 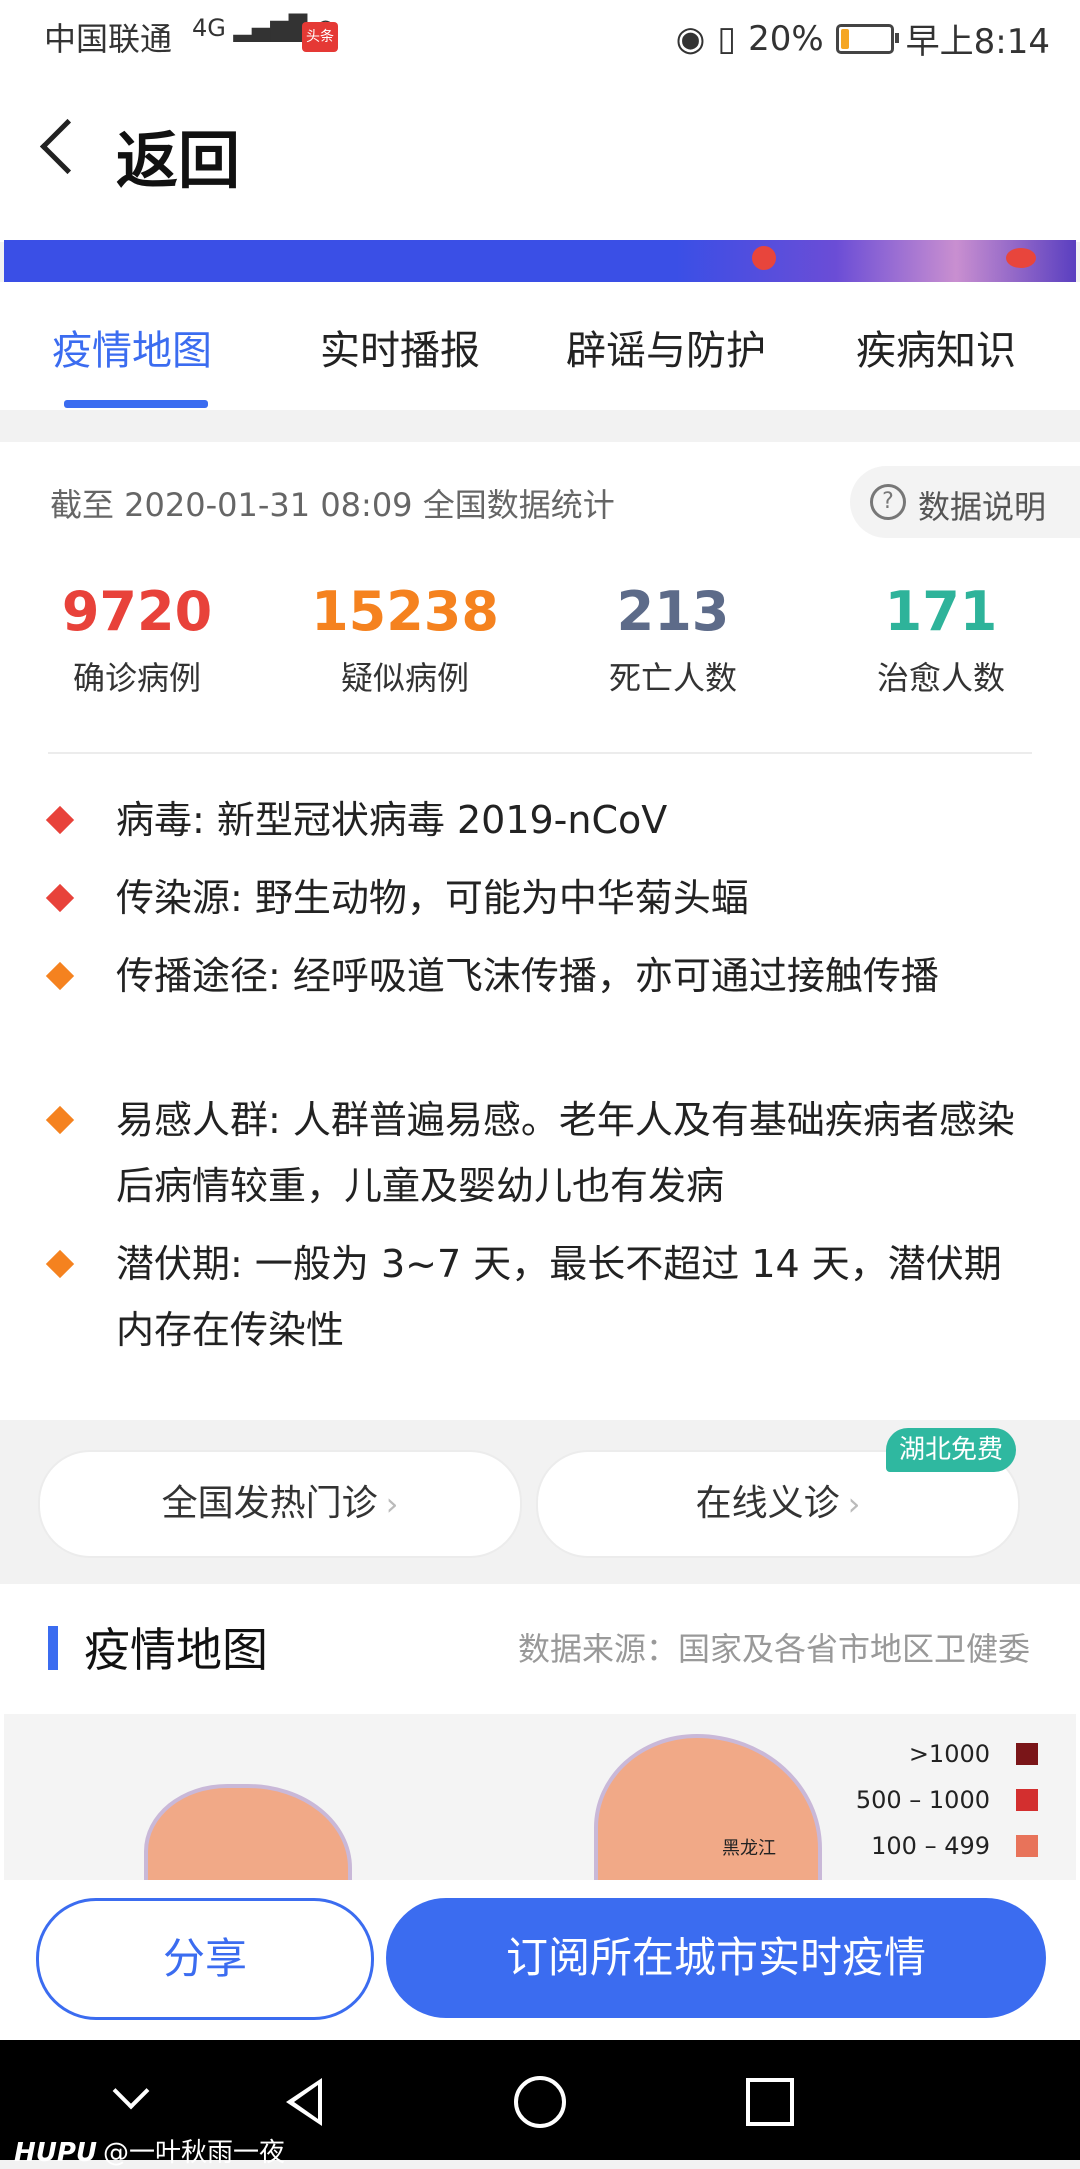 I want to click on banner-image, so click(x=540, y=261).